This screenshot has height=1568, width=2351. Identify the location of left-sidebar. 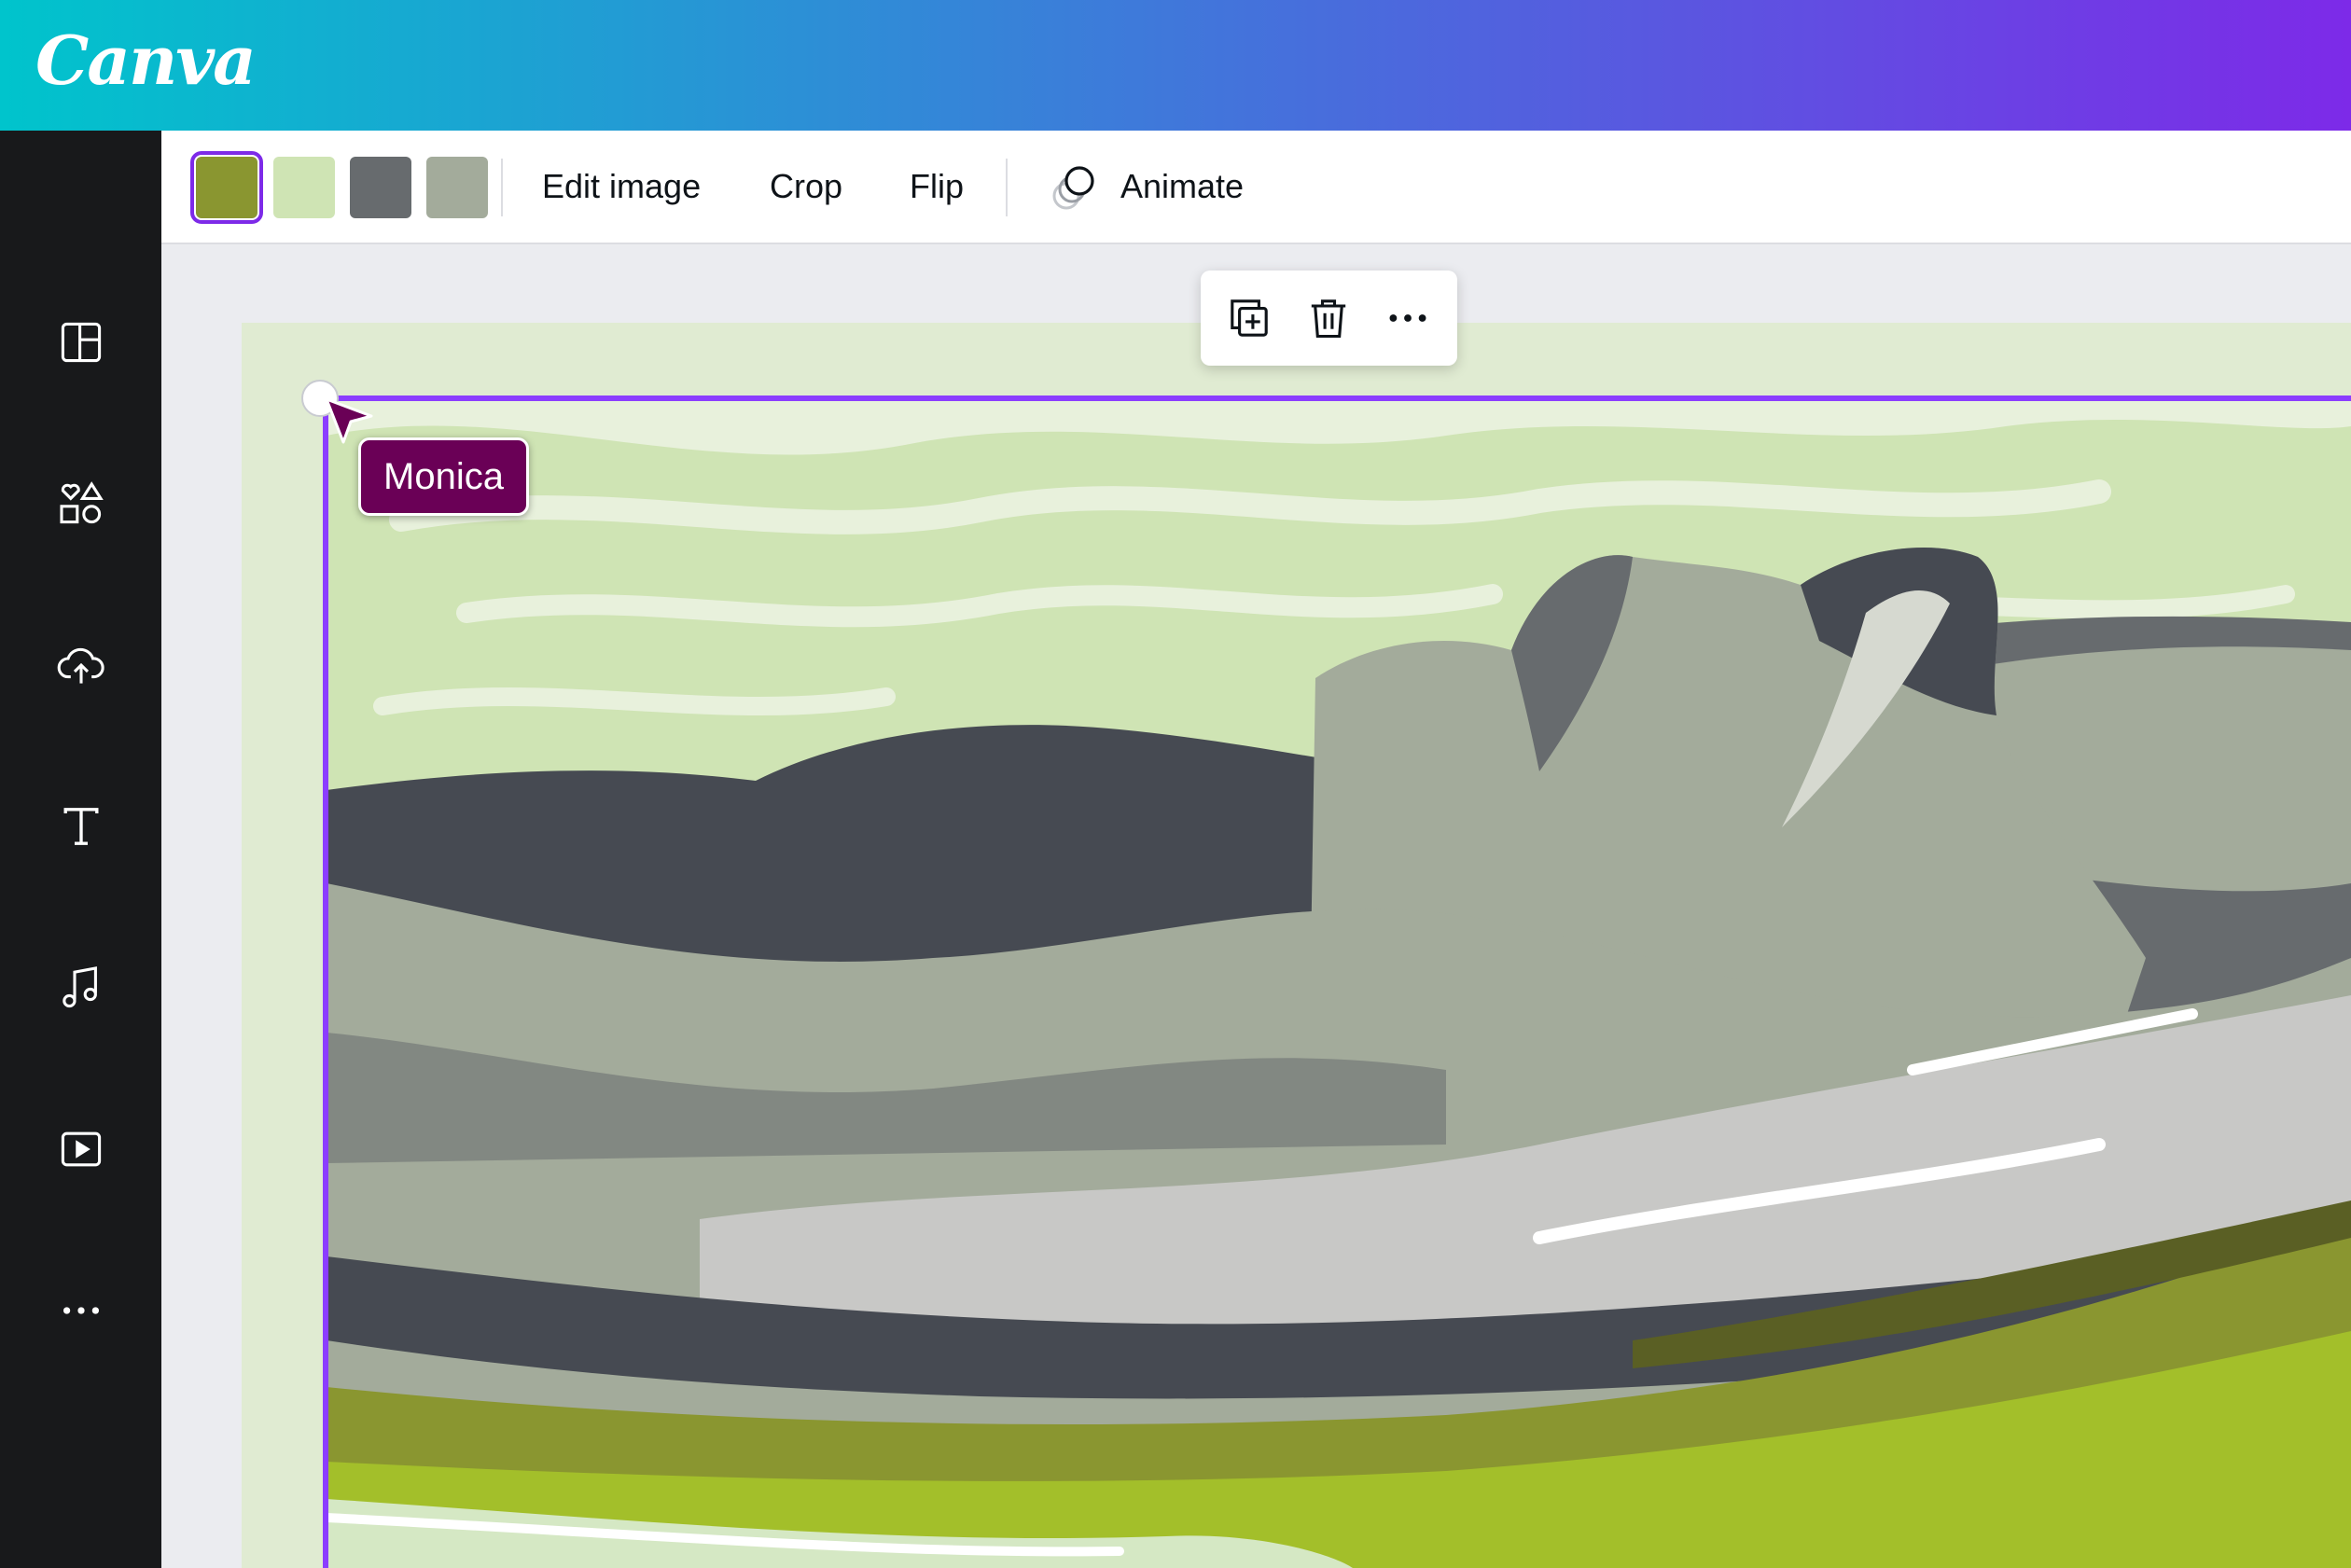
(80, 849).